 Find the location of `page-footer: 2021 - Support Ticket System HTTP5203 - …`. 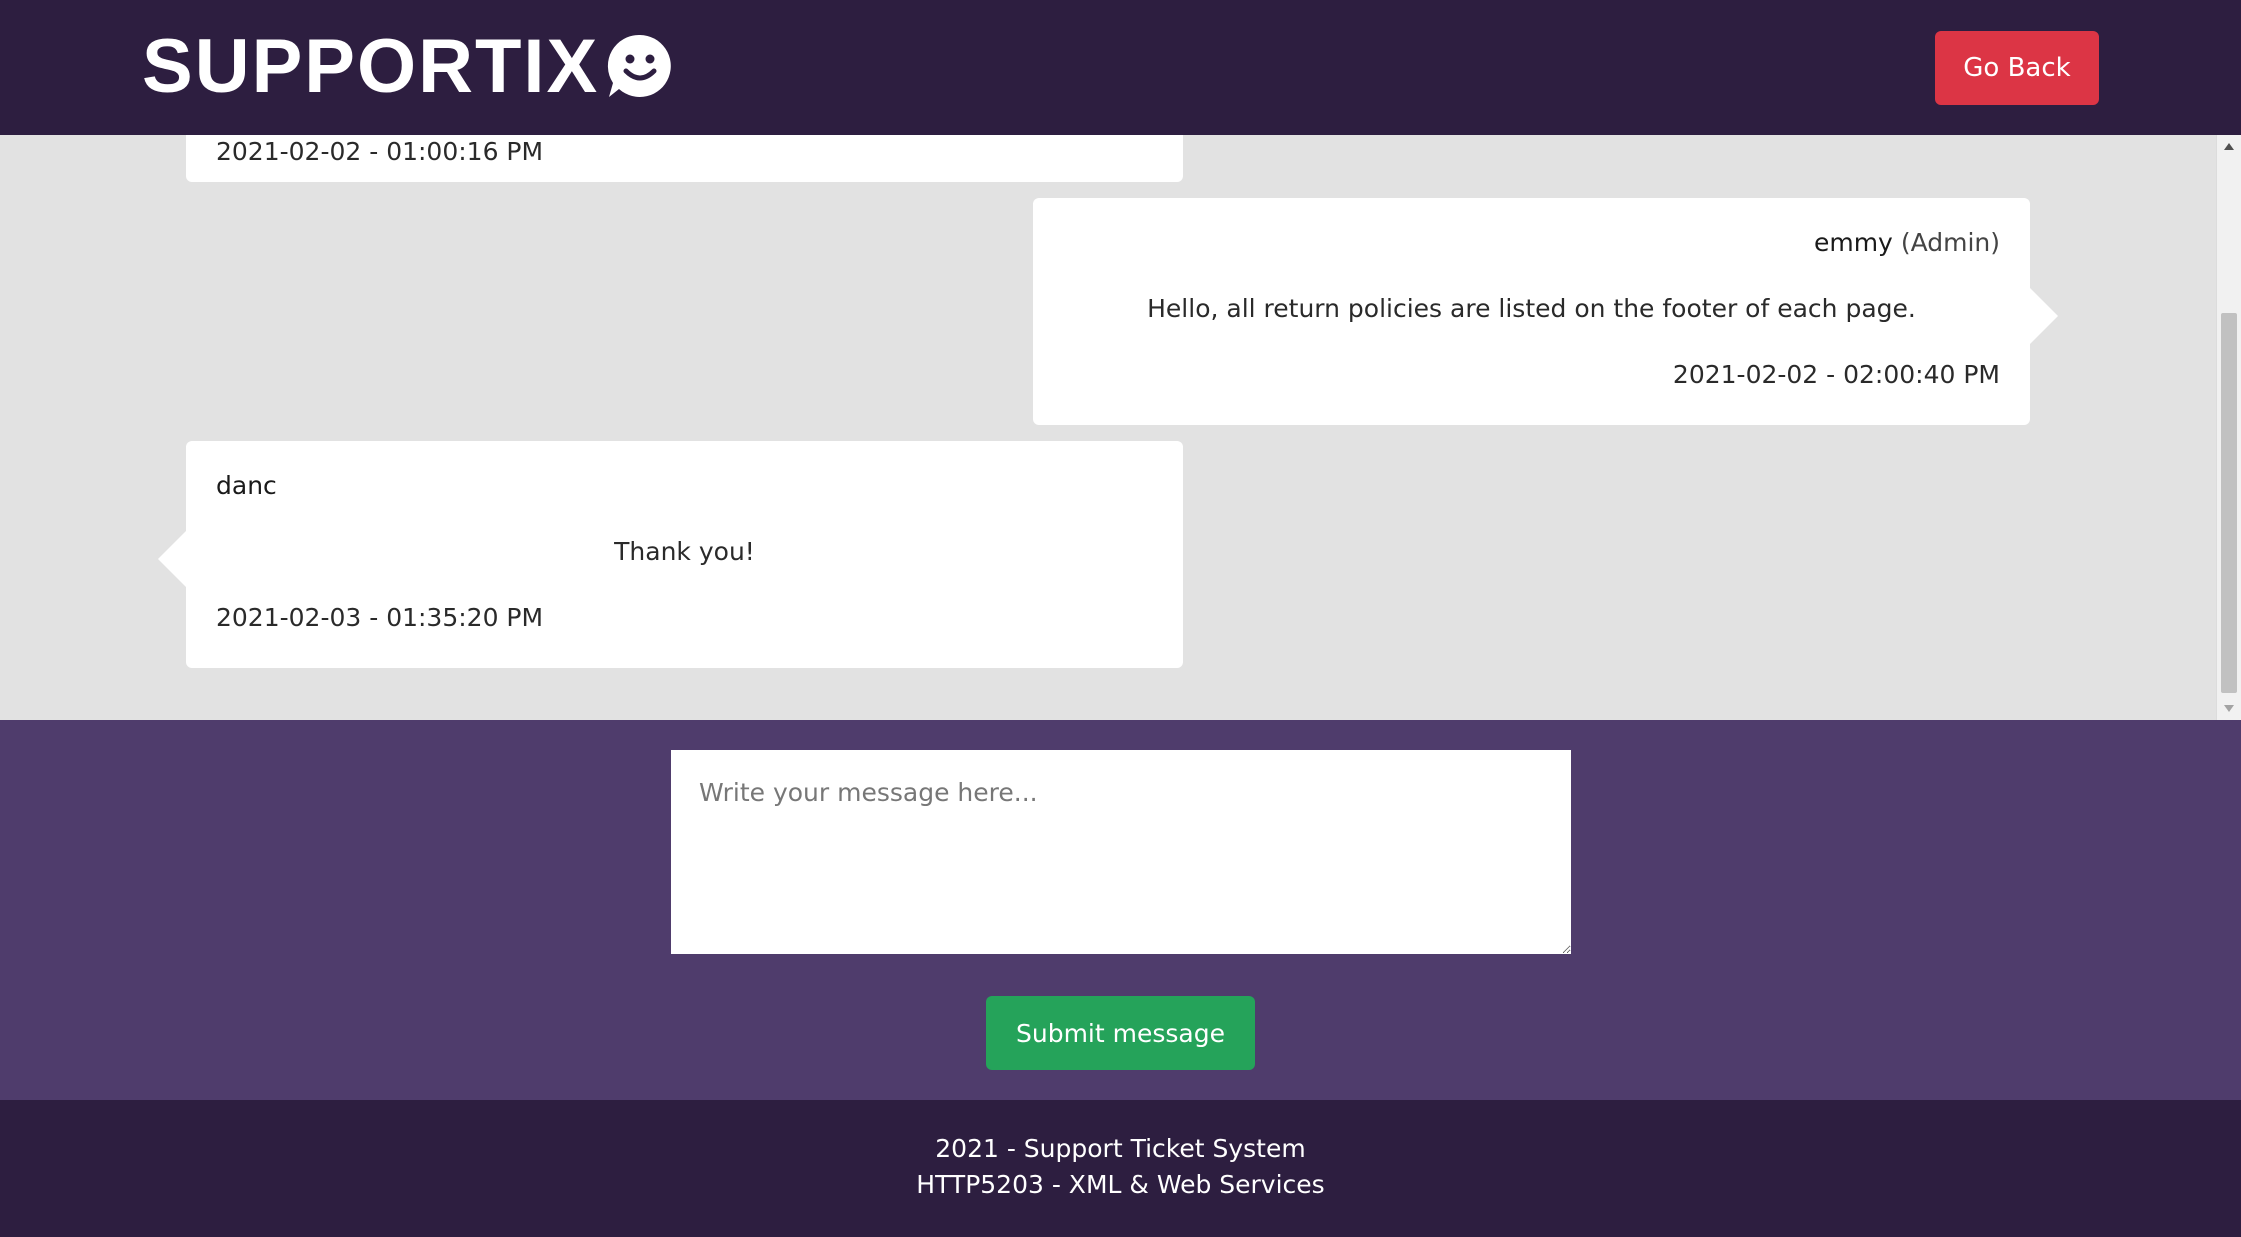

page-footer: 2021 - Support Ticket System HTTP5203 - … is located at coordinates (1120, 1168).